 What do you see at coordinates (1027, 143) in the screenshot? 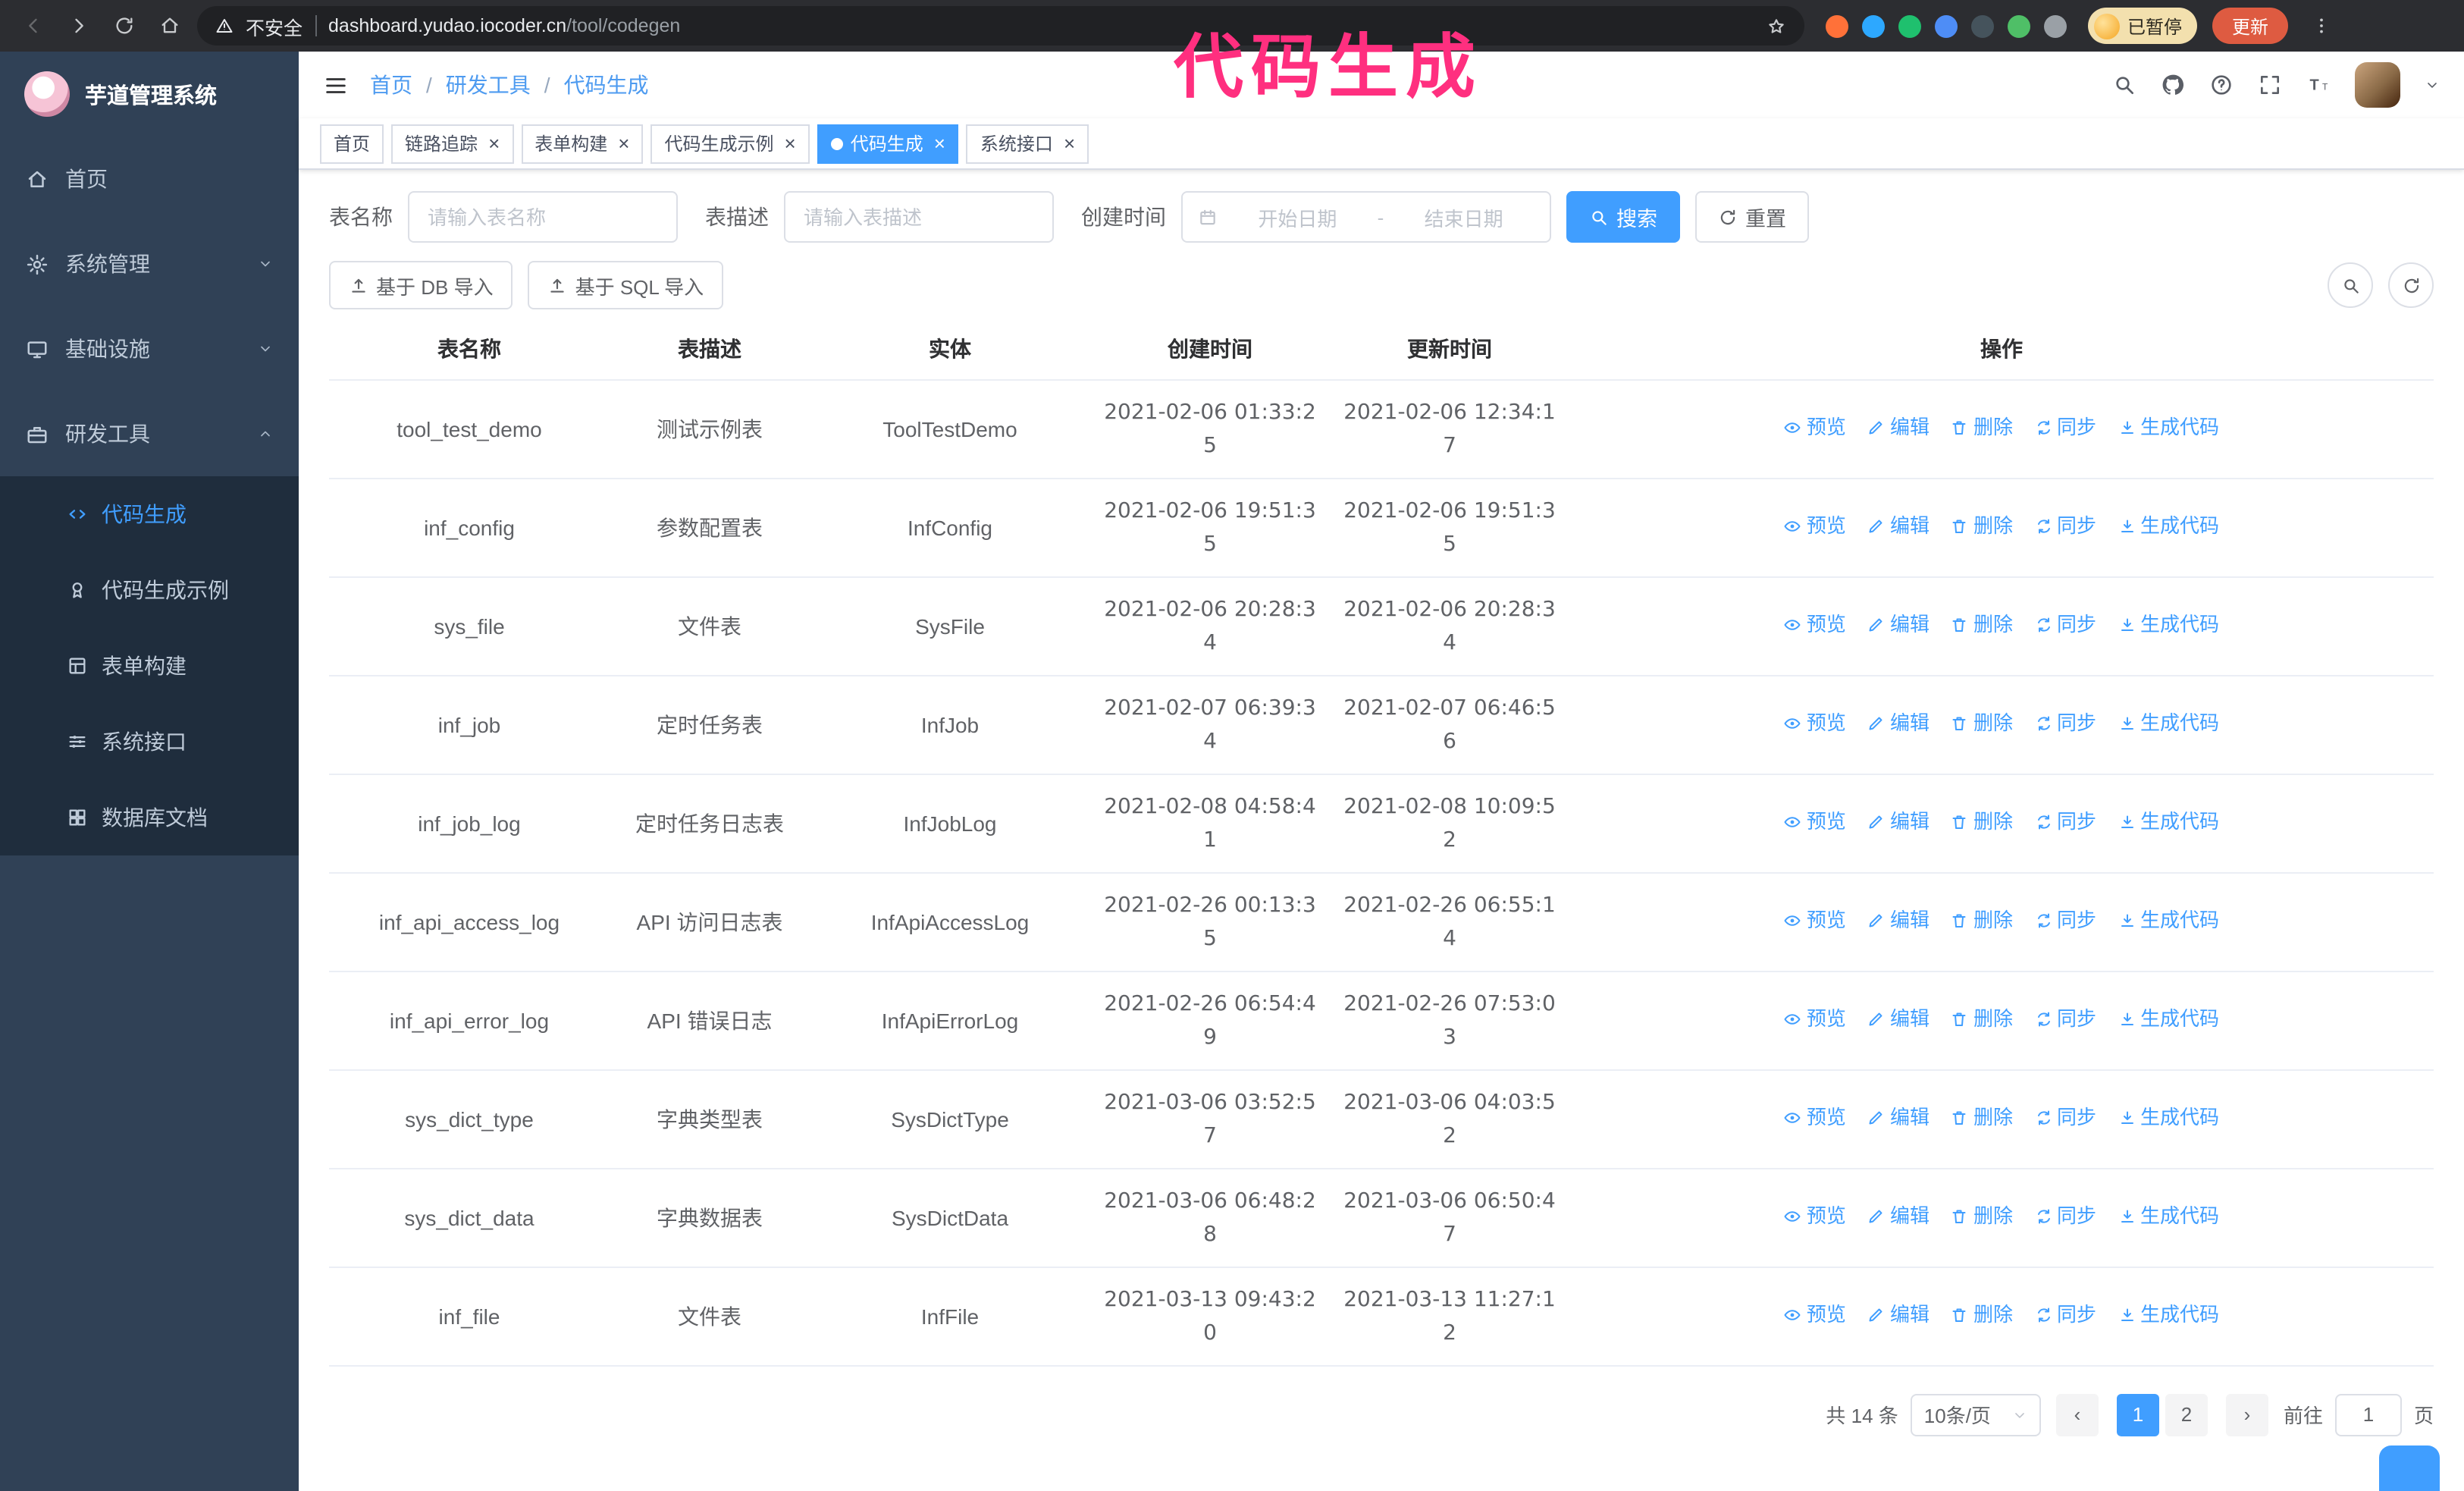
I see `tab-5: 系统接口 ×` at bounding box center [1027, 143].